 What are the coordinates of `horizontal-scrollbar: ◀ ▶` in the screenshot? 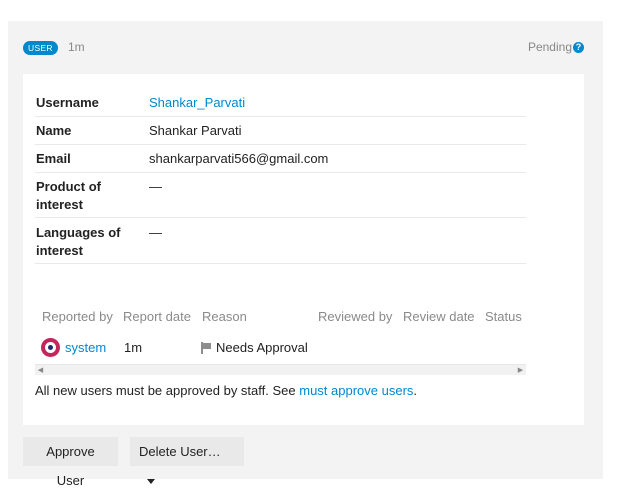 It's located at (280, 369).